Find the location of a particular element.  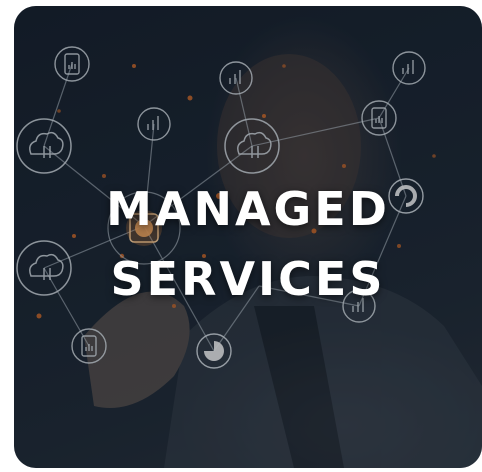

card-title-line-2: SERVICES is located at coordinates (248, 279).